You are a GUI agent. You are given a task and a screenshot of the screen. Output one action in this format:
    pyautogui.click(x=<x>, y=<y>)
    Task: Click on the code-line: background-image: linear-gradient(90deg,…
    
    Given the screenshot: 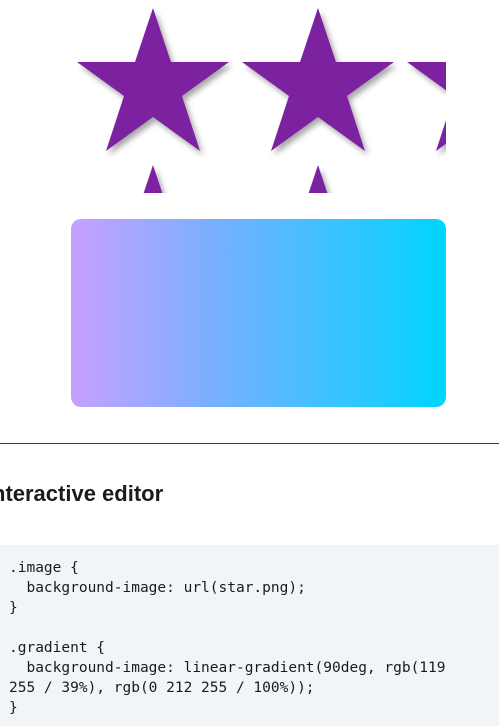 What is the action you would take?
    pyautogui.click(x=227, y=668)
    